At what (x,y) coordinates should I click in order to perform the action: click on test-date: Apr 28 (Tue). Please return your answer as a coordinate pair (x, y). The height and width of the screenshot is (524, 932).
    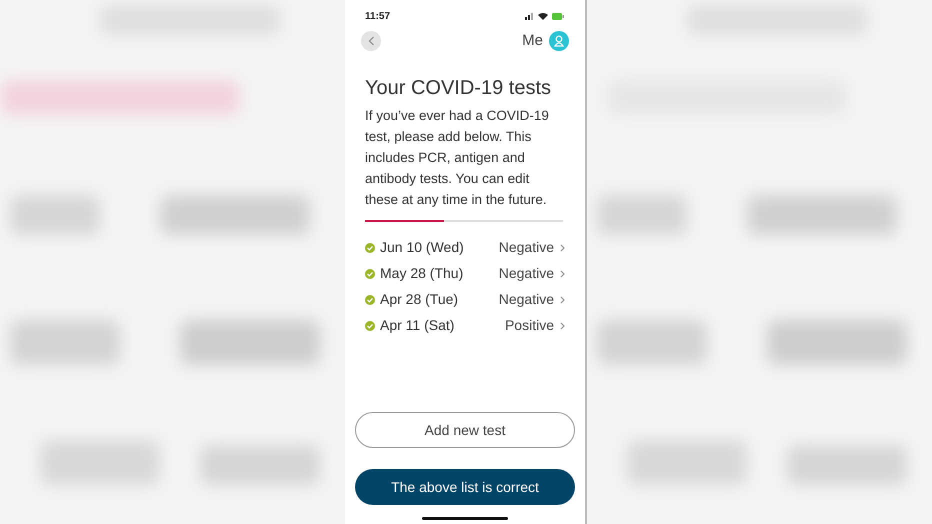
    Looking at the image, I should click on (419, 299).